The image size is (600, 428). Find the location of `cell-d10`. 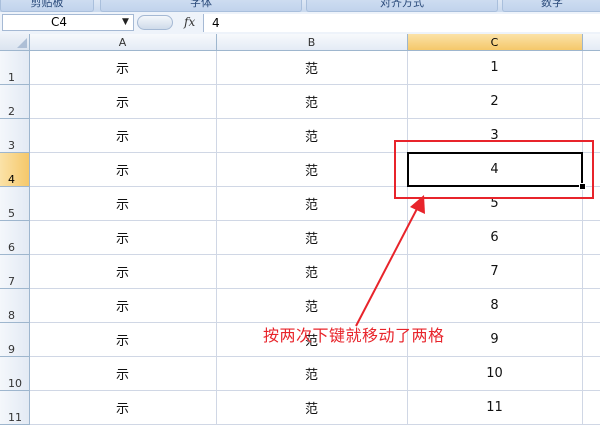

cell-d10 is located at coordinates (591, 373).